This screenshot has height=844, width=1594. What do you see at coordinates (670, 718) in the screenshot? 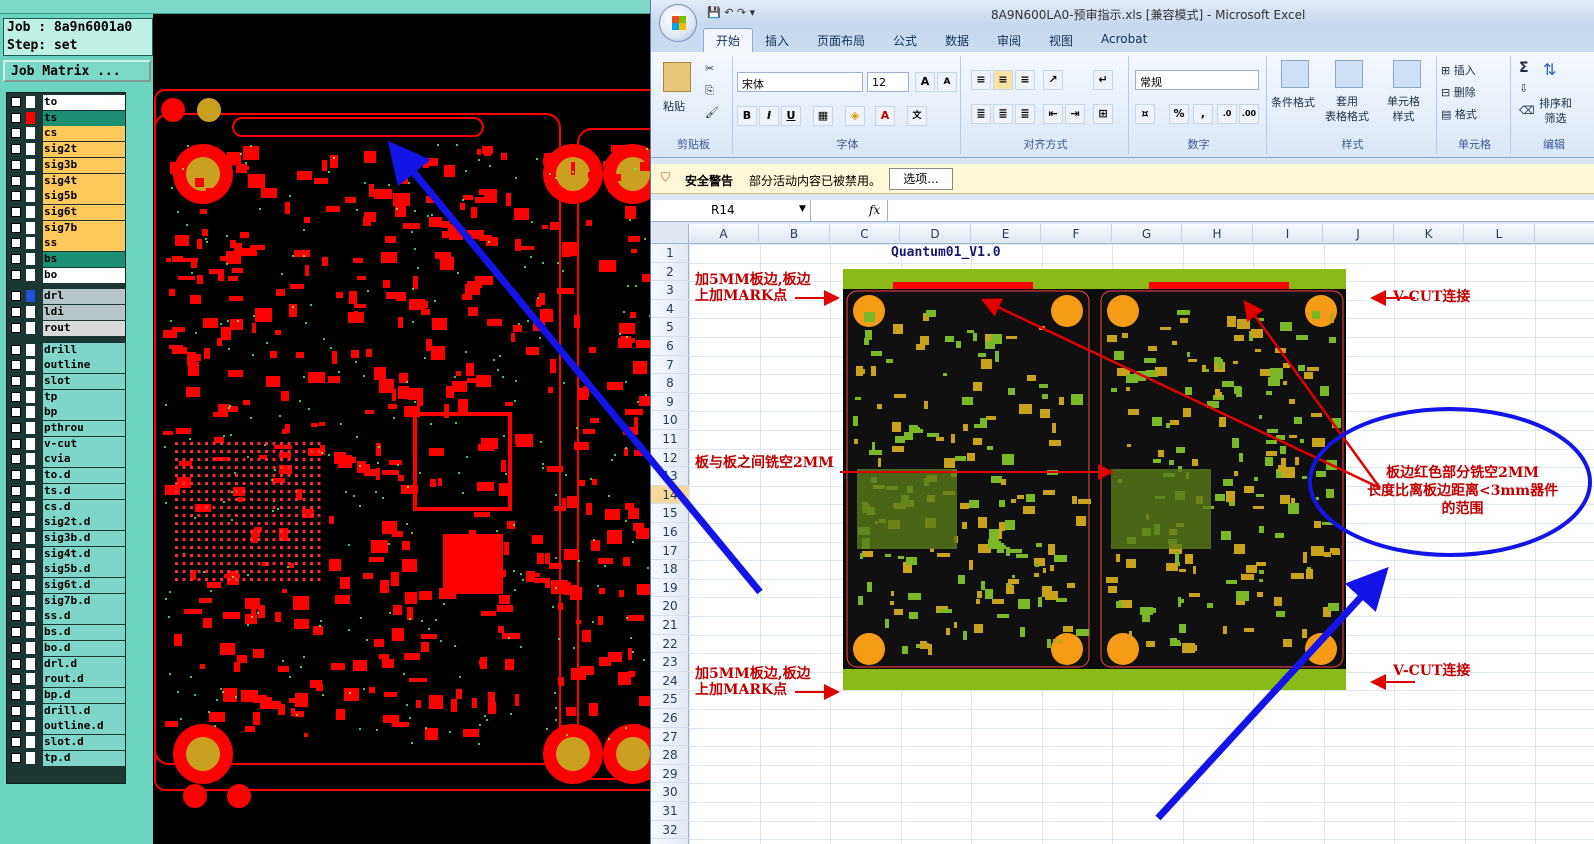
I see `row-header: 26` at bounding box center [670, 718].